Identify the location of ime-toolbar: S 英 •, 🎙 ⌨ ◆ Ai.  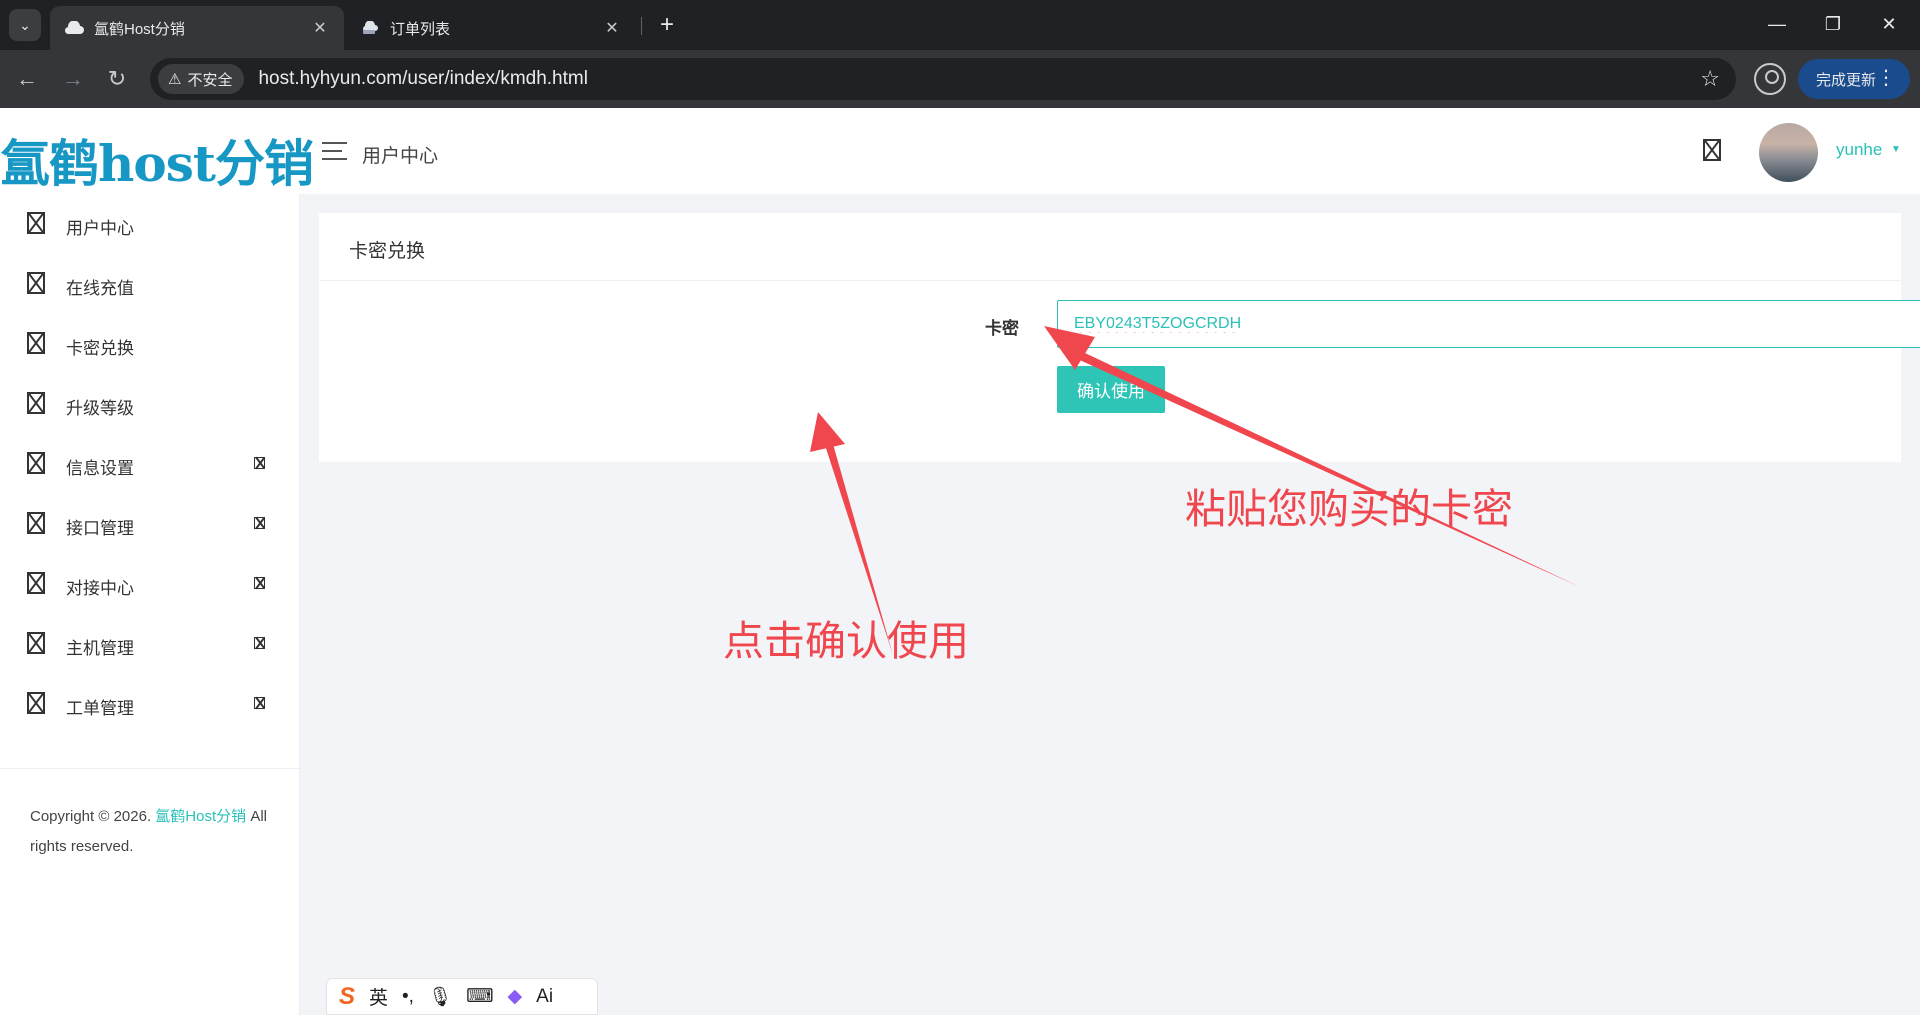
(462, 996).